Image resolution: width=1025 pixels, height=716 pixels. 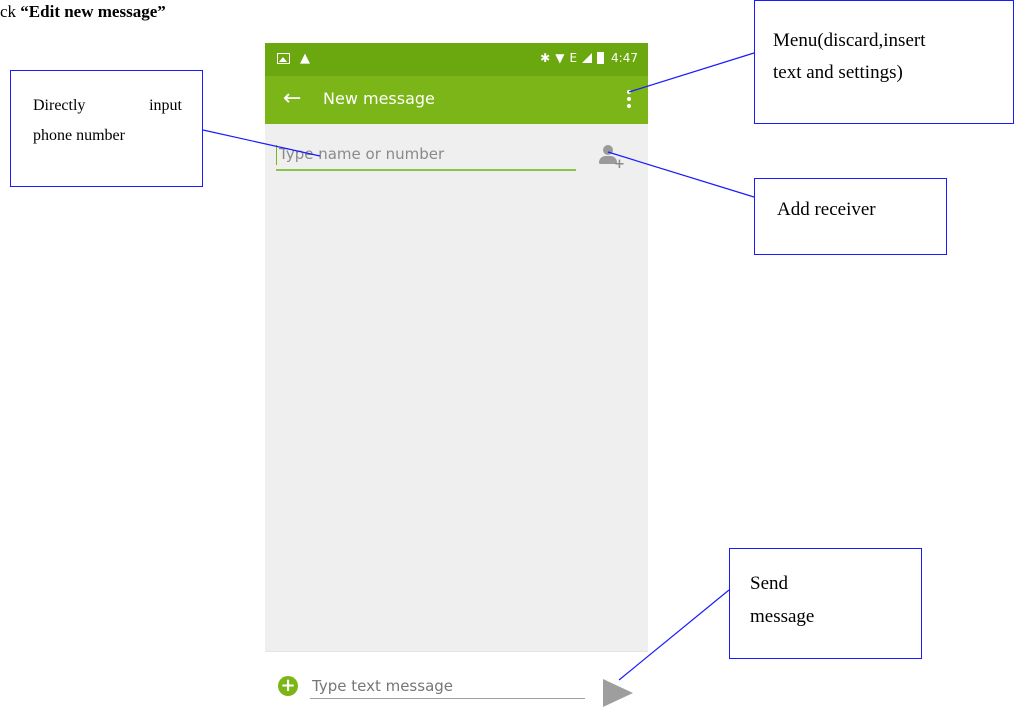 I want to click on document-heading: ck “Edit new message”, so click(x=83, y=13).